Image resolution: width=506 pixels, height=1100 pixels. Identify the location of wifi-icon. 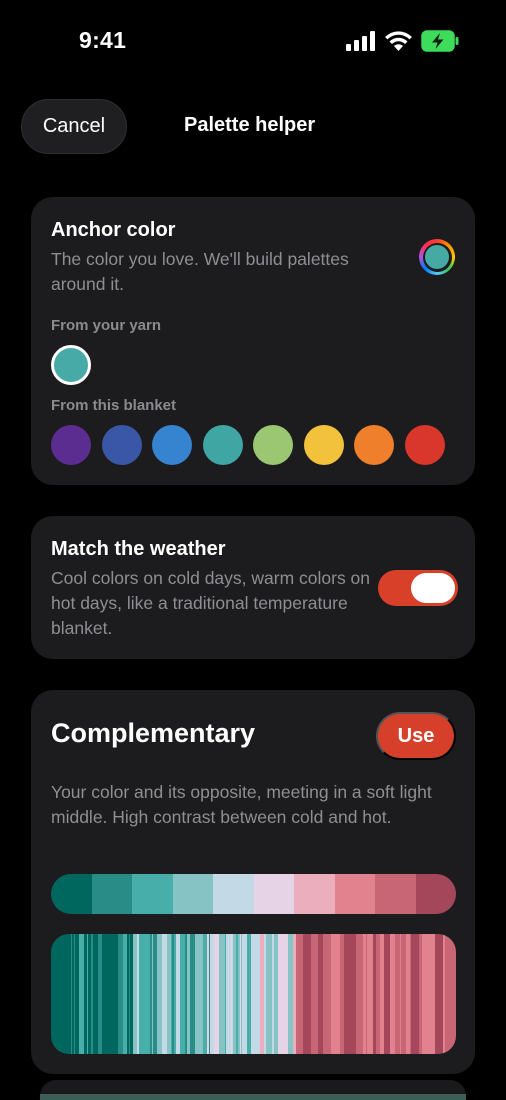
(398, 41).